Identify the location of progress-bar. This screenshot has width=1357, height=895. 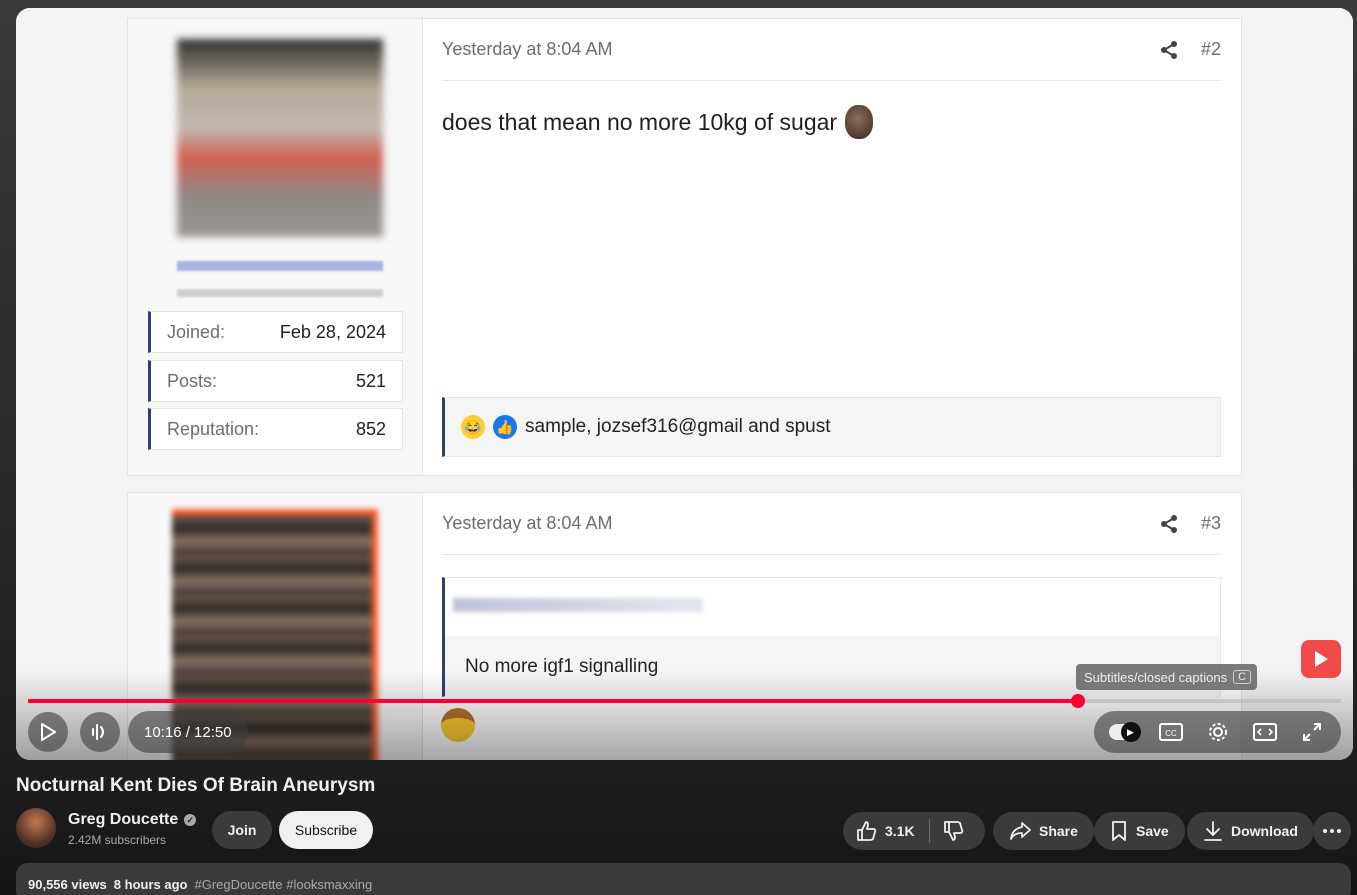
(684, 701).